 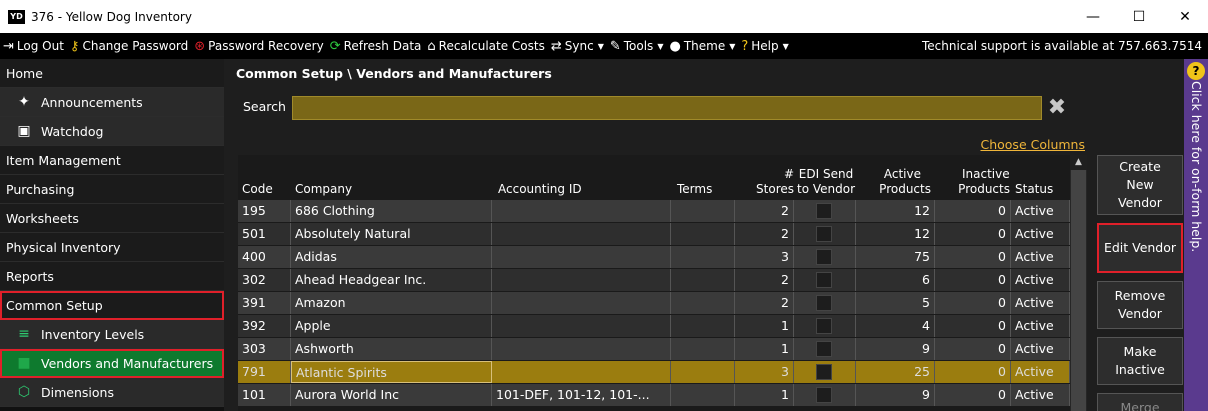 I want to click on sidebar-item-label: Home, so click(x=24, y=73).